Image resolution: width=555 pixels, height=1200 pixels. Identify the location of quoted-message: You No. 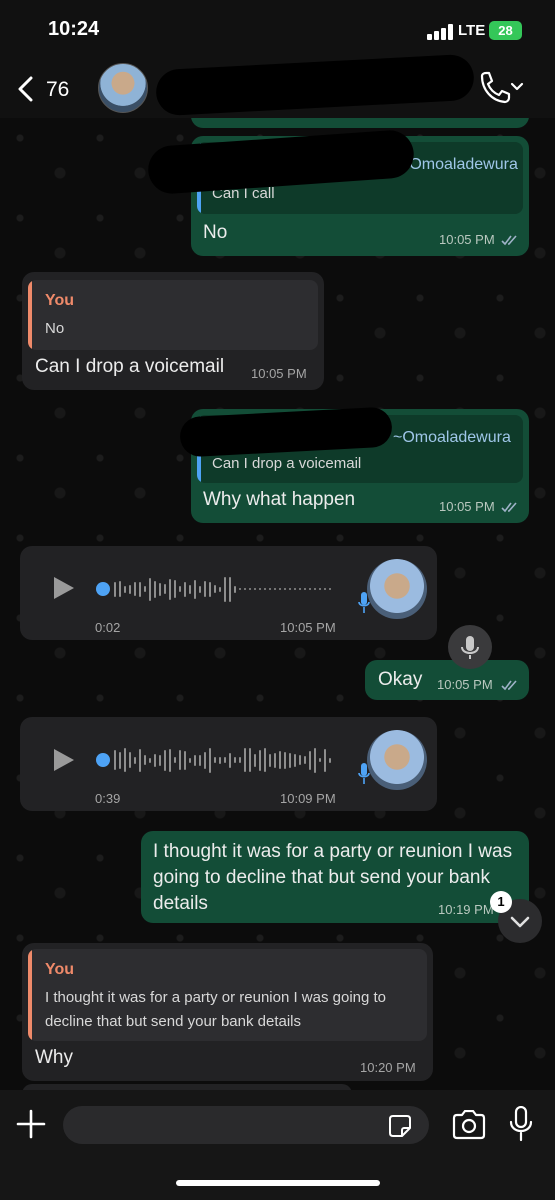
(173, 315).